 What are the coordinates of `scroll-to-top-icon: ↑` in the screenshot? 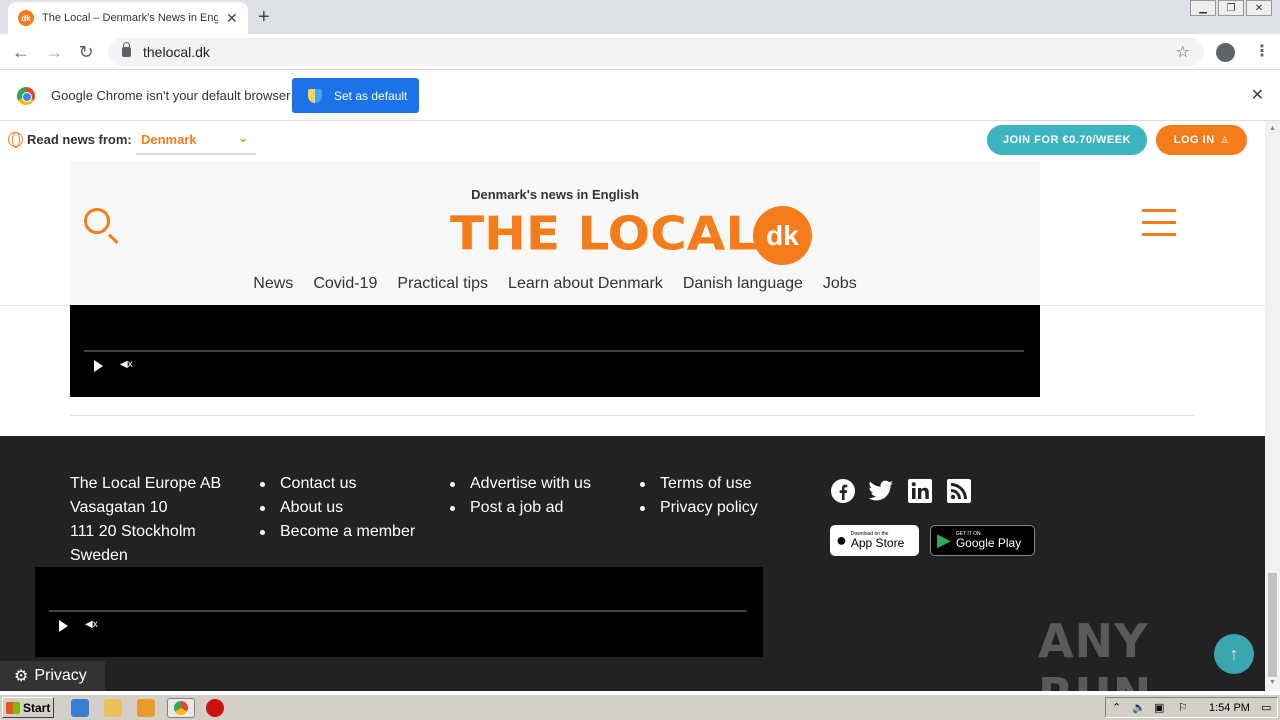 It's located at (1234, 654).